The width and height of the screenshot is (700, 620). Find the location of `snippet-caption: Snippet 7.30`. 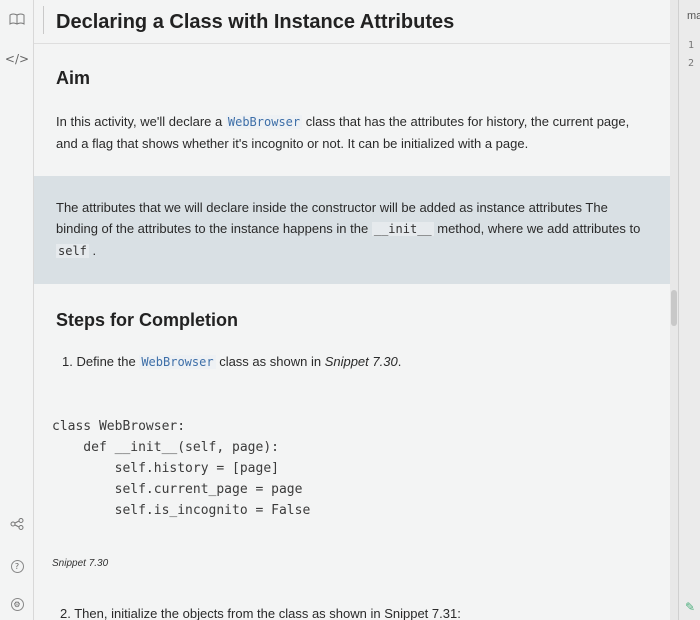

snippet-caption: Snippet 7.30 is located at coordinates (80, 563).